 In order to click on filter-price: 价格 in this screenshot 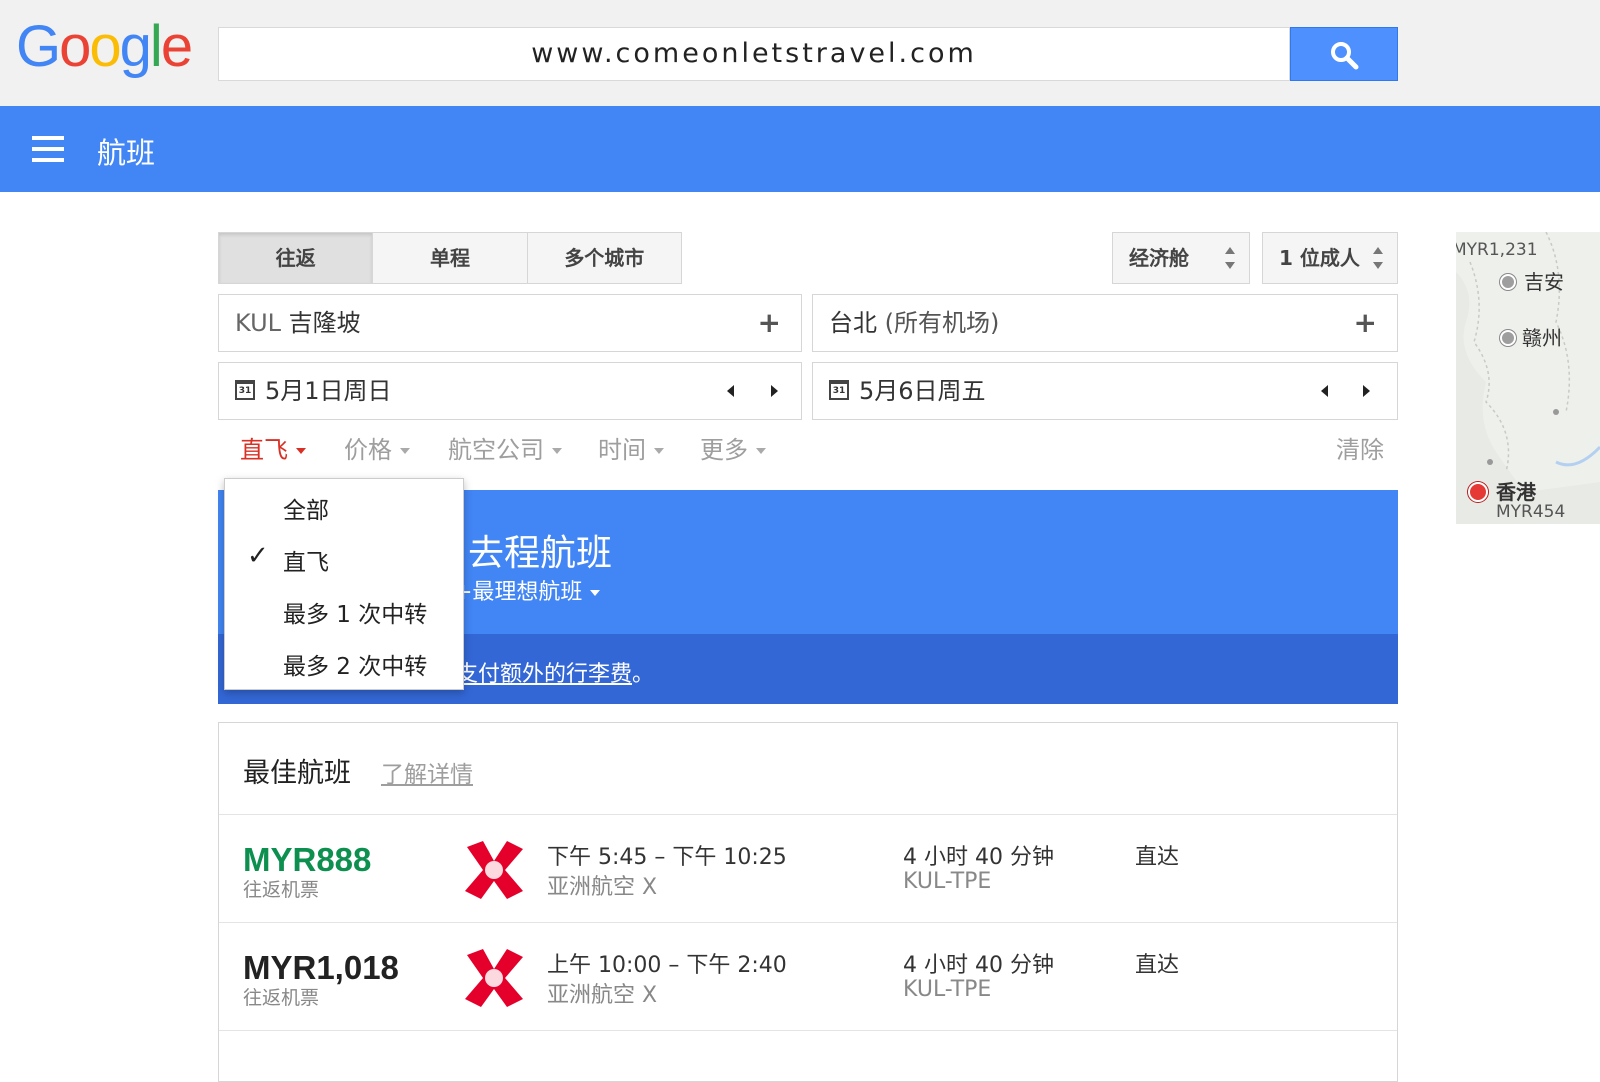, I will do `click(377, 447)`.